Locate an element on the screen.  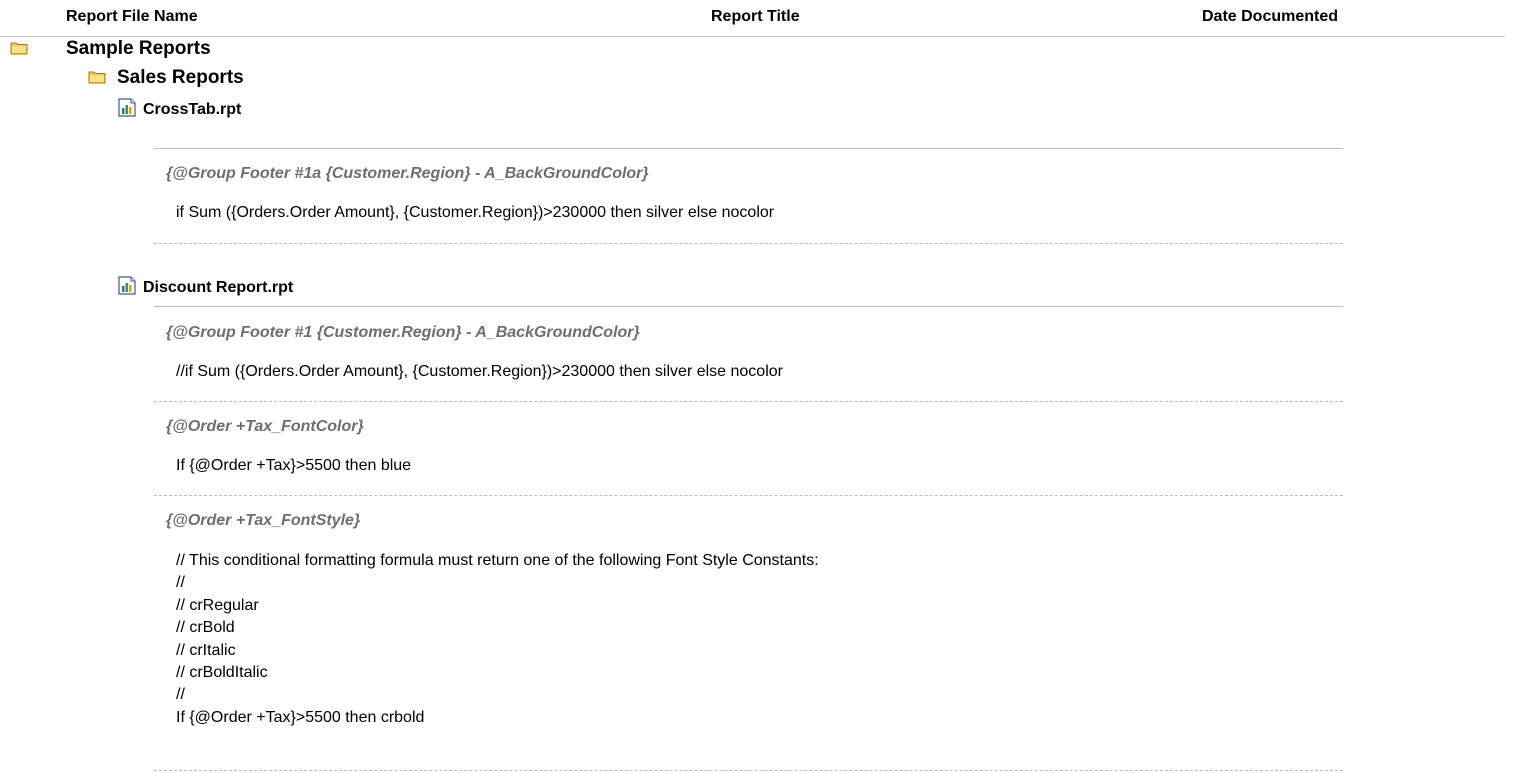
report-file-name: Discount Report.rpt is located at coordinates (218, 288).